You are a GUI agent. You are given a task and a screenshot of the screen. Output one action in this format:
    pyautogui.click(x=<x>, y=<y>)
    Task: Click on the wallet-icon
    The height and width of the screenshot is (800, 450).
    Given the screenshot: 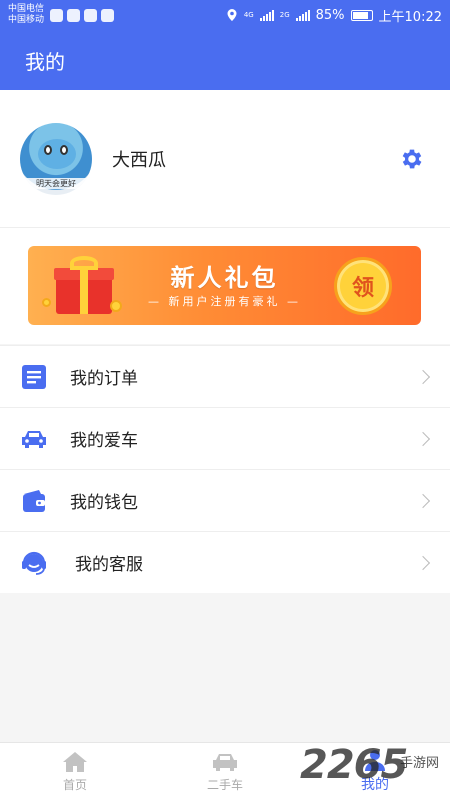 What is the action you would take?
    pyautogui.click(x=34, y=501)
    